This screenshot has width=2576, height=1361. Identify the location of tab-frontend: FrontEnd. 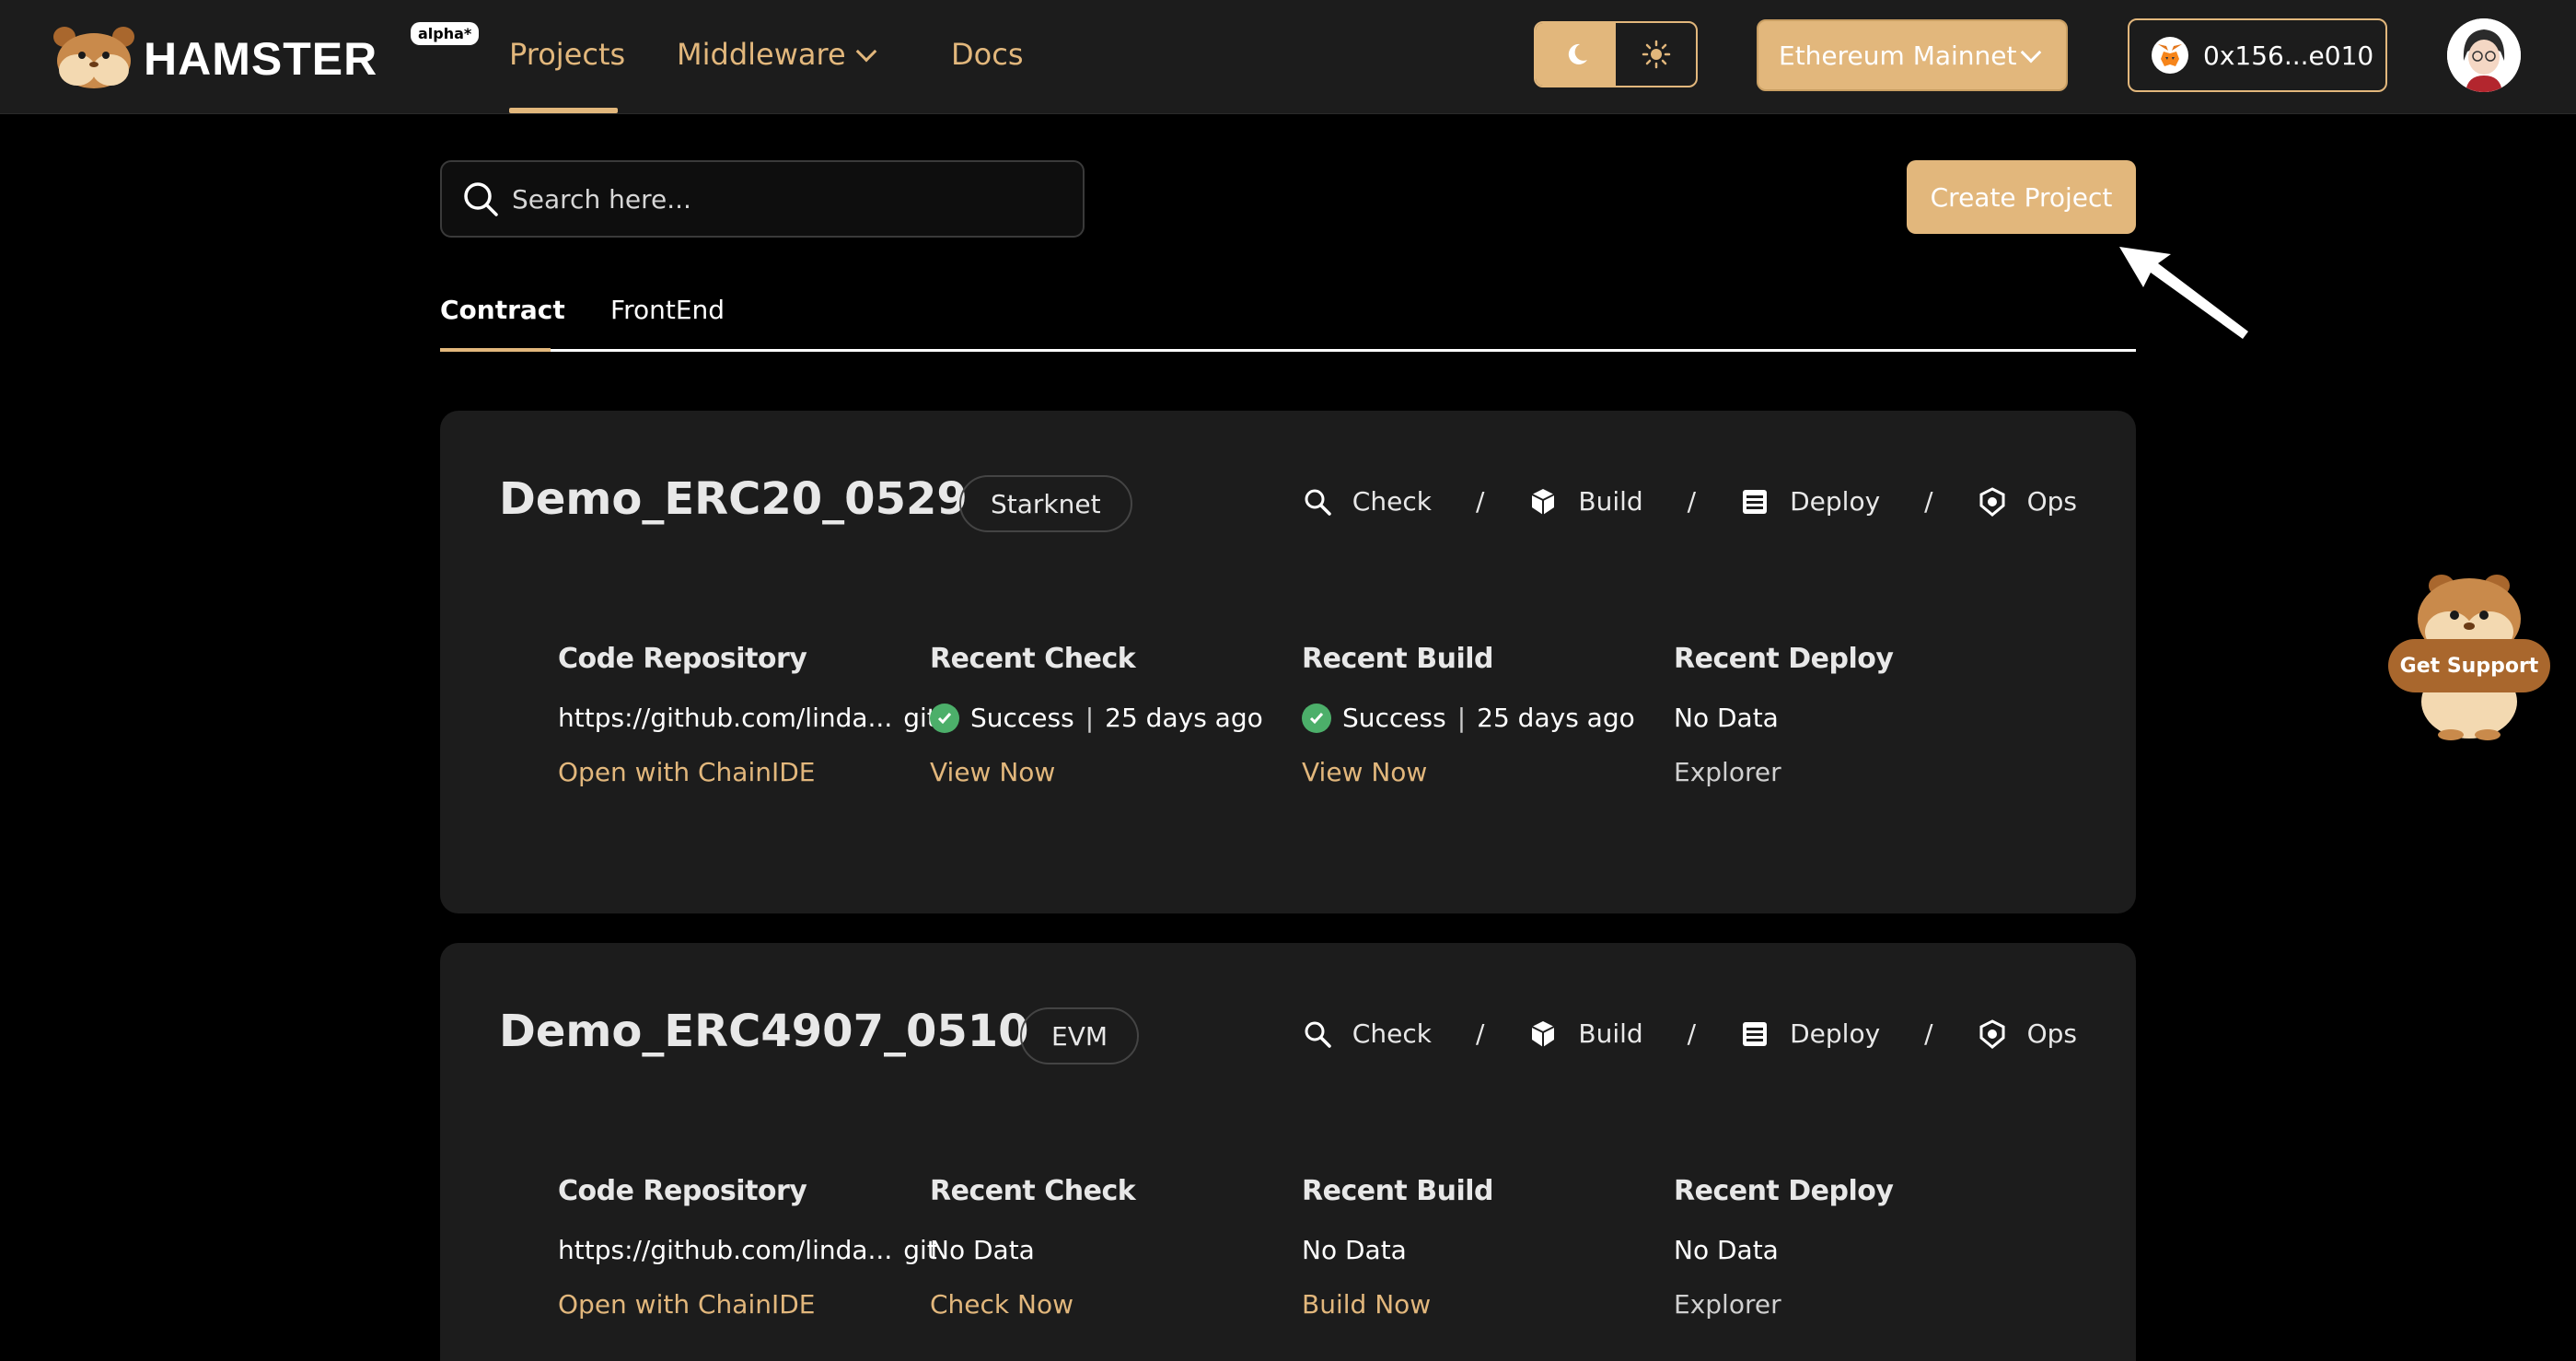
(667, 310).